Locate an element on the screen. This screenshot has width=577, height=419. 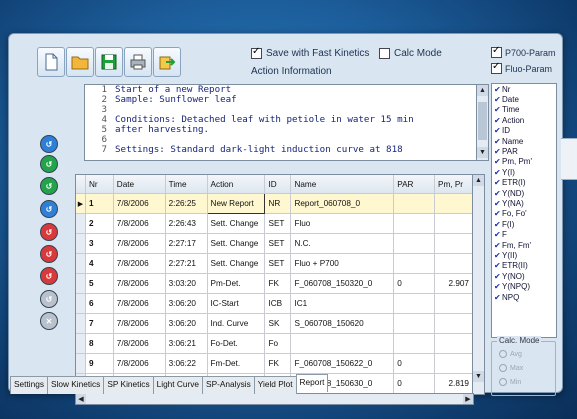
table-cell: FK is located at coordinates (278, 283).